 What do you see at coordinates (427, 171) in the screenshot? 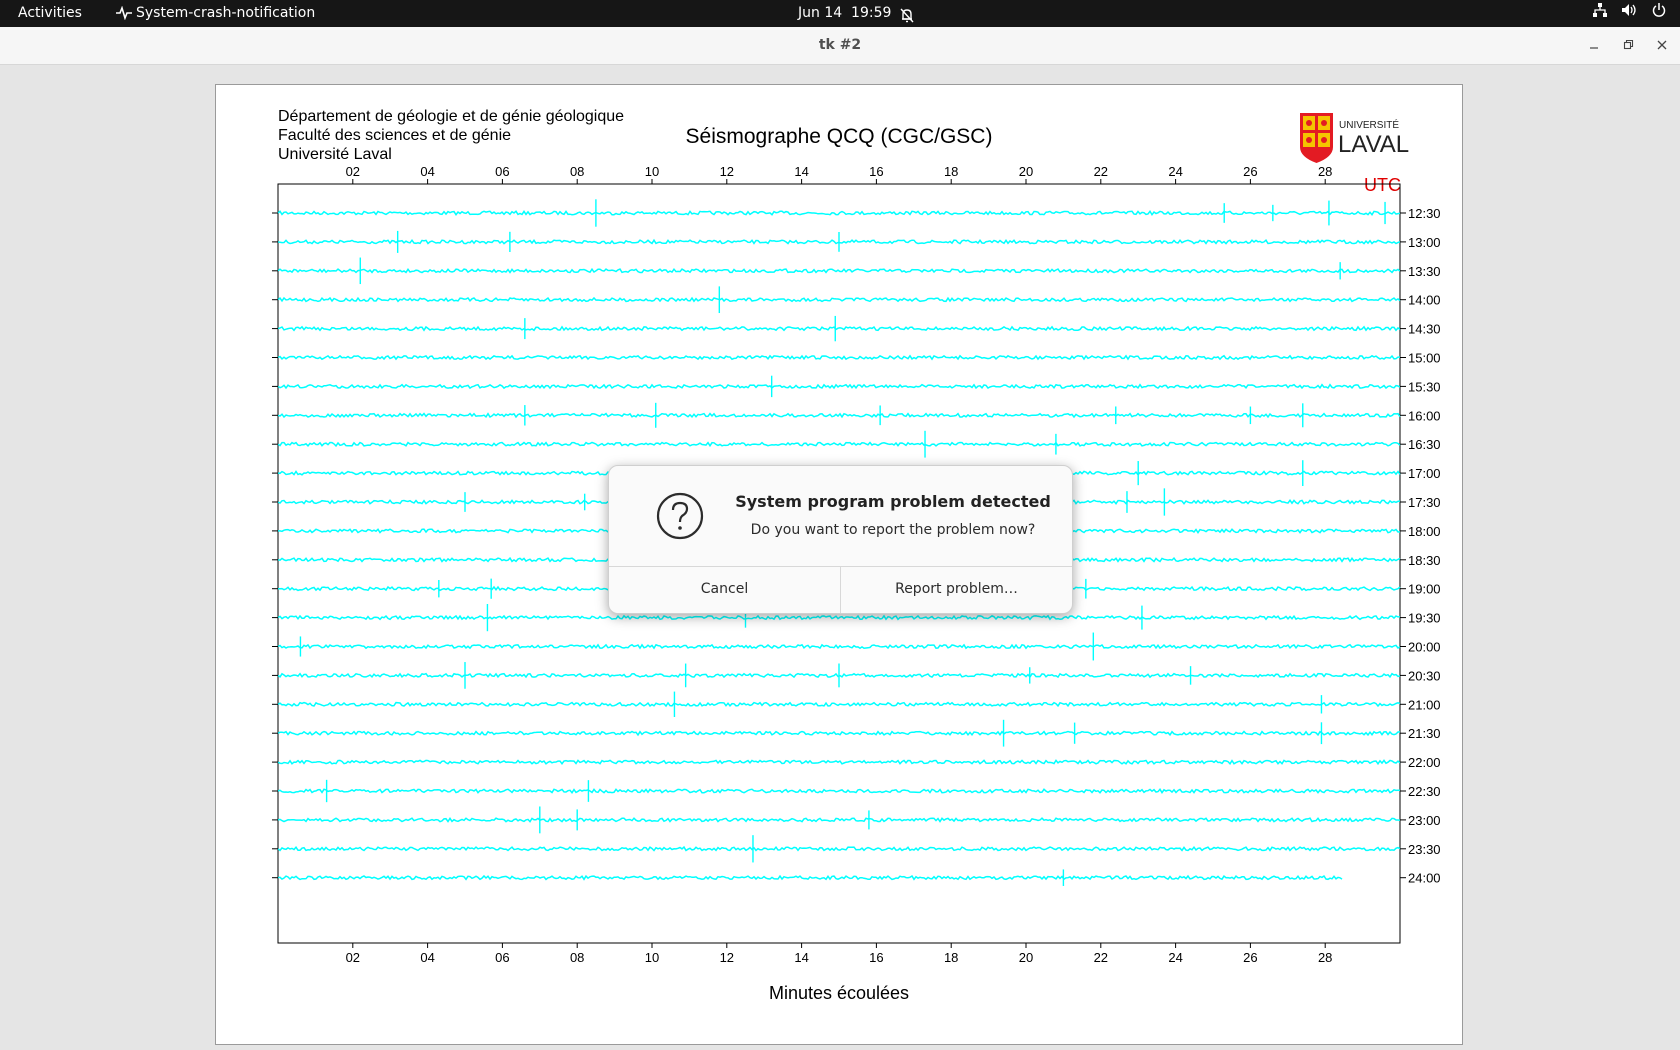
I see `x-tick-label-top: 04` at bounding box center [427, 171].